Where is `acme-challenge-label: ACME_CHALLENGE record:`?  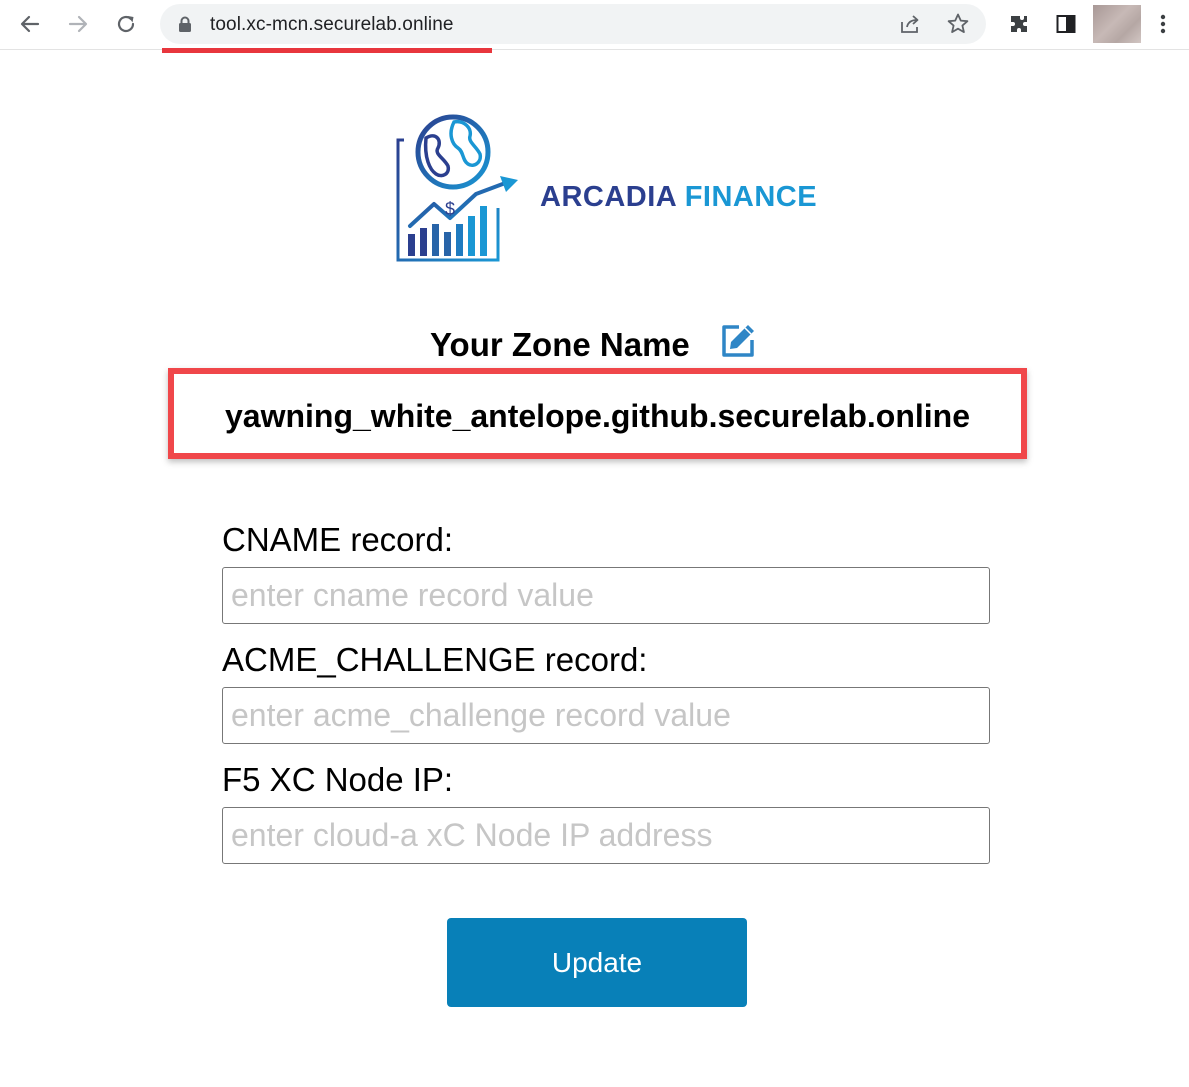 acme-challenge-label: ACME_CHALLENGE record: is located at coordinates (435, 659).